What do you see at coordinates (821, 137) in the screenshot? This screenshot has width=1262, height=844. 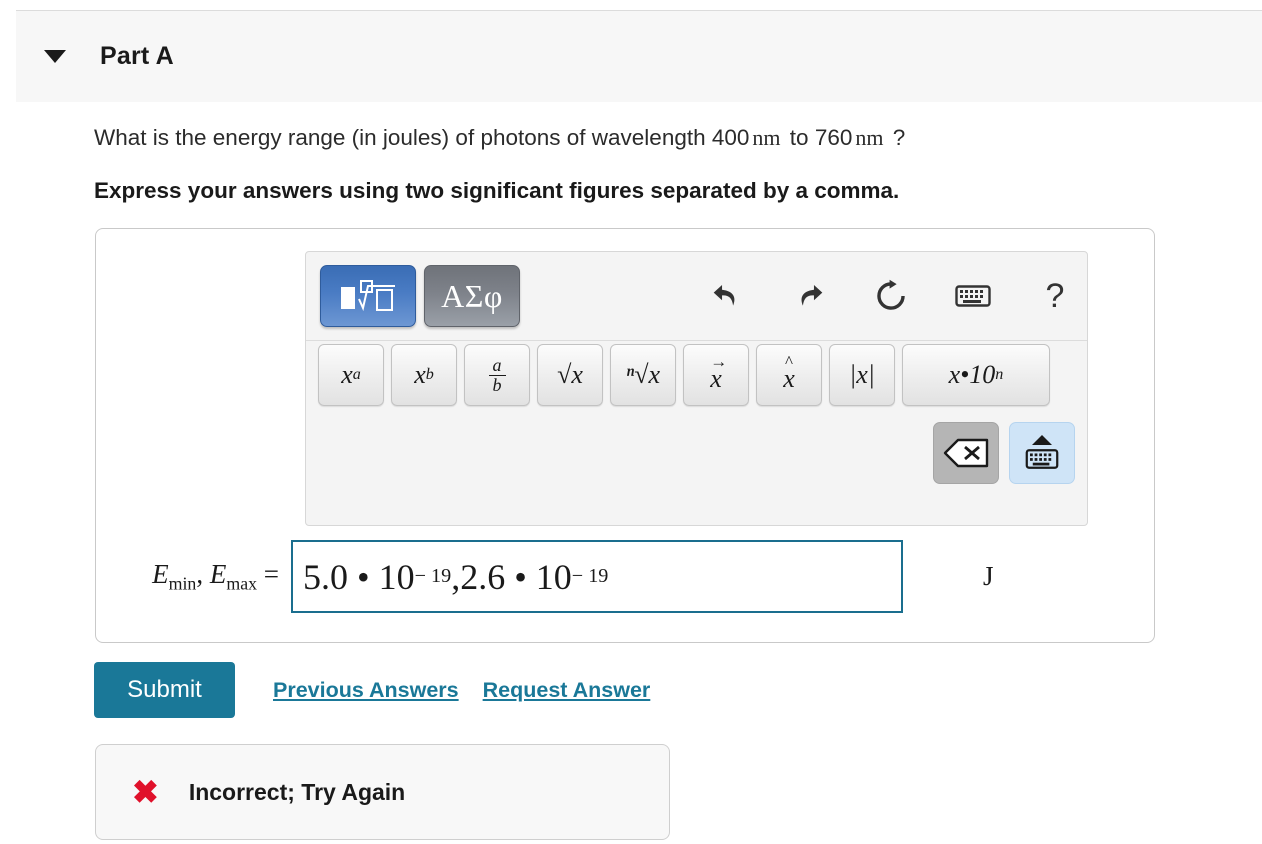 I see `question-text-middle: to 760` at bounding box center [821, 137].